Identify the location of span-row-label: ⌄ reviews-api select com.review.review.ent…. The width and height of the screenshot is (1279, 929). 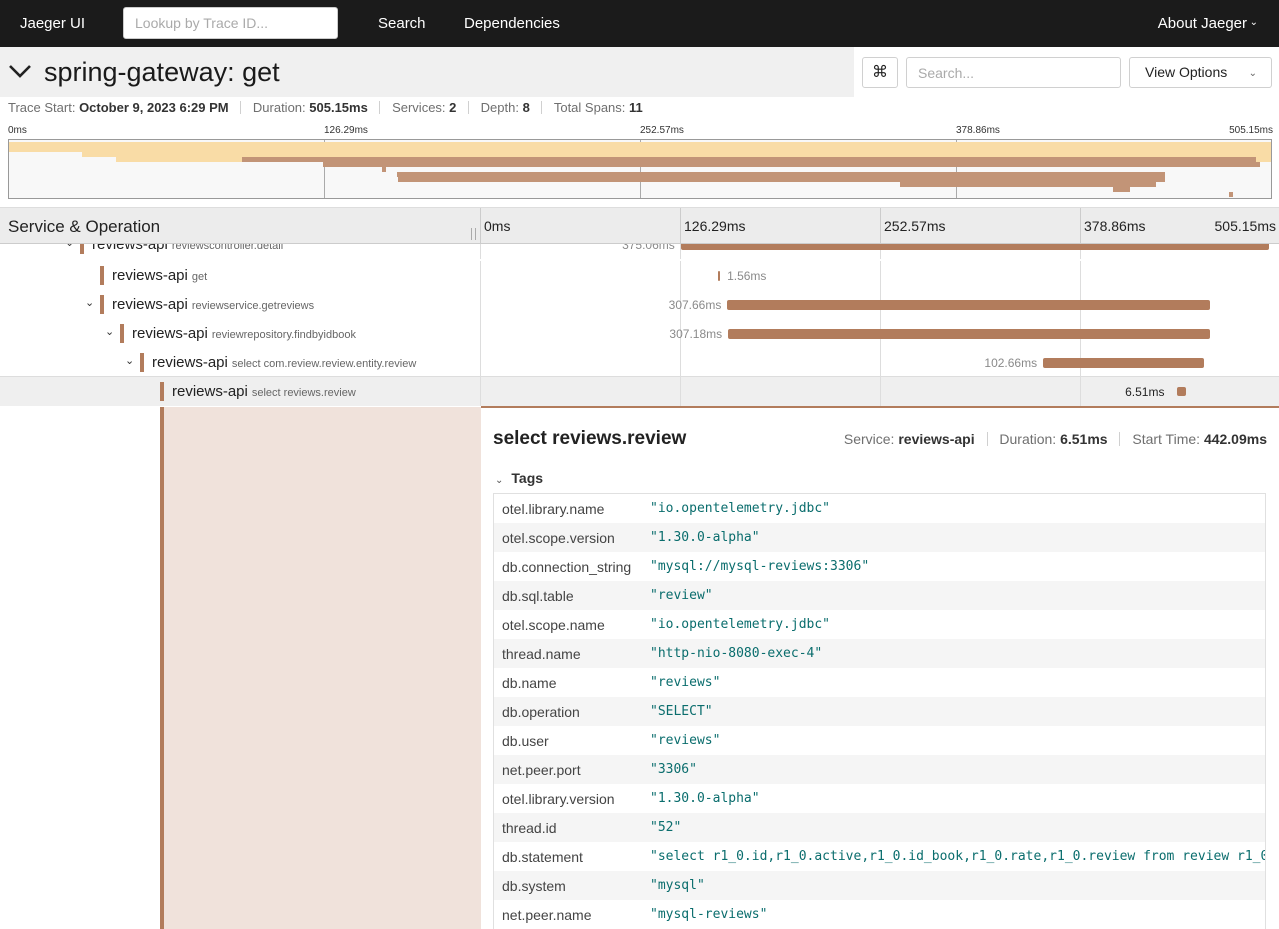
(240, 362).